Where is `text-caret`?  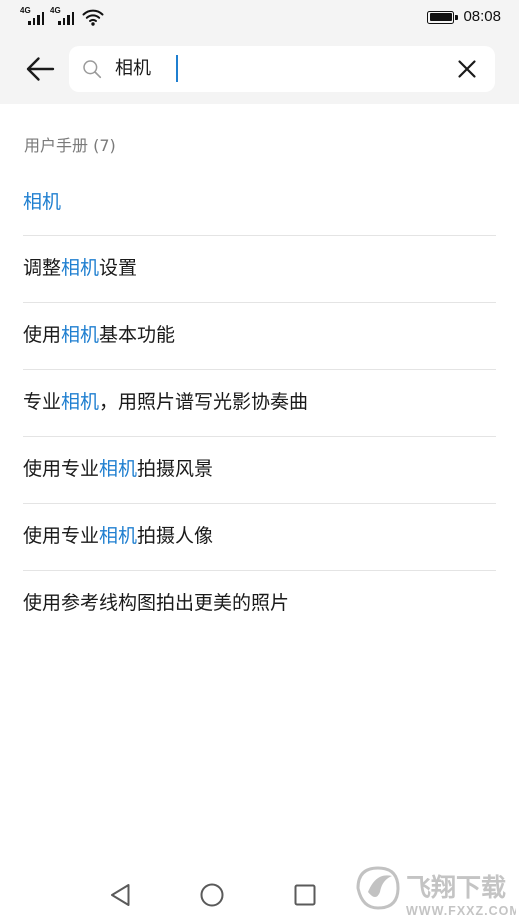 text-caret is located at coordinates (177, 68).